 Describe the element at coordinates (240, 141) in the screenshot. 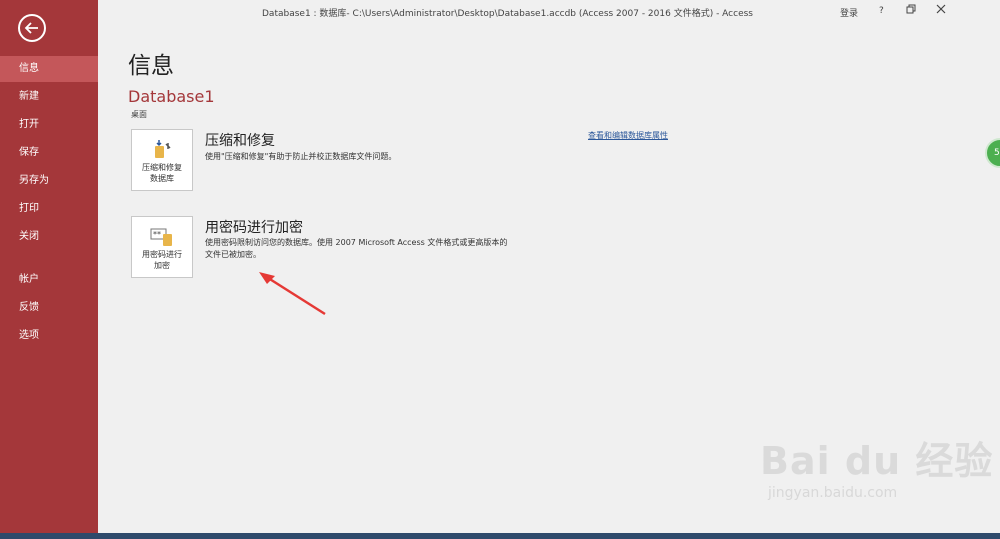

I see `compact-title: 压缩和修复` at that location.